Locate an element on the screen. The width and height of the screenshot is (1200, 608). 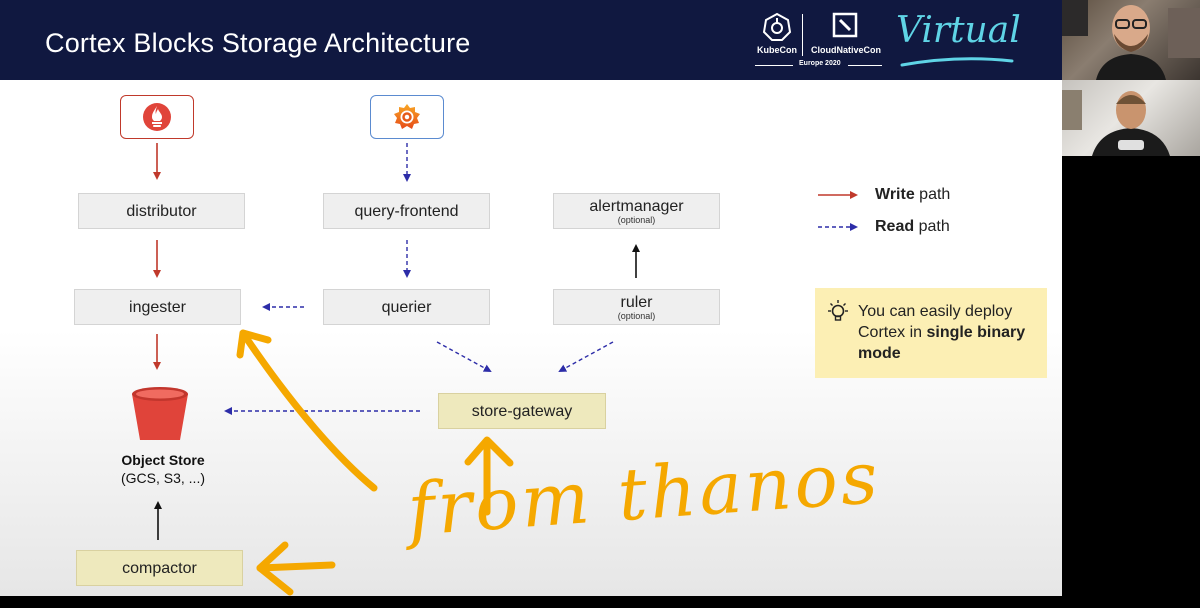
legend-read: Read path is located at coordinates (912, 227).